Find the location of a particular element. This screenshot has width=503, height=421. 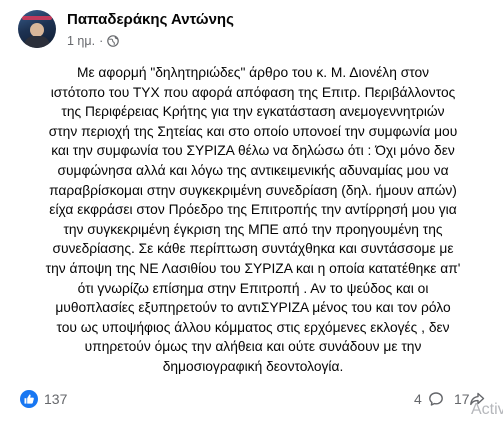

comment-bubble-icon is located at coordinates (436, 399).